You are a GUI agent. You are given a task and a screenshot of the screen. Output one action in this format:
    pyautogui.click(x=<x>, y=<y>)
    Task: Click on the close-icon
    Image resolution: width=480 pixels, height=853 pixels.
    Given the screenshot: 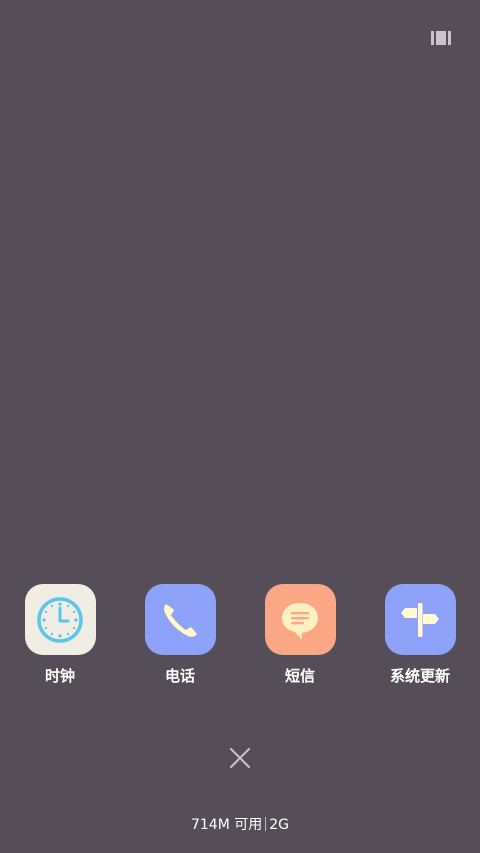 What is the action you would take?
    pyautogui.click(x=240, y=758)
    